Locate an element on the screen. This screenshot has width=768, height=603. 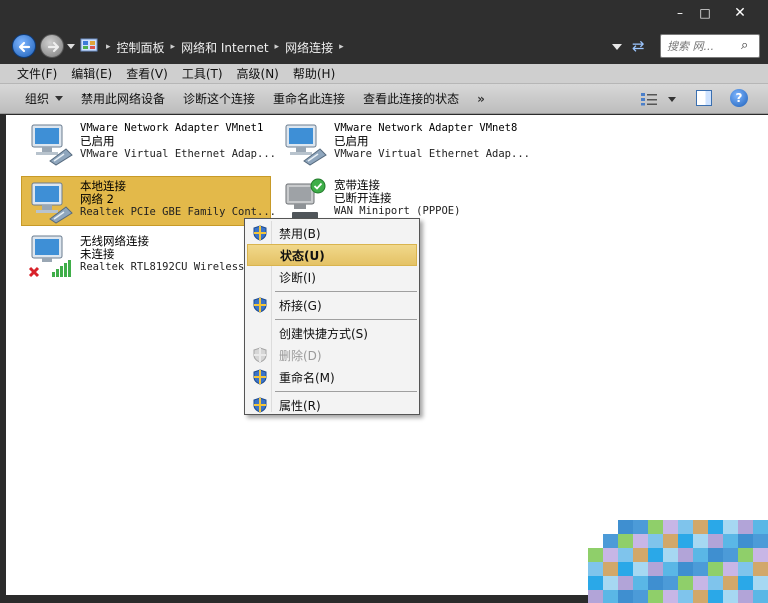
menu-item-status: 状态(U) is located at coordinates (332, 255).